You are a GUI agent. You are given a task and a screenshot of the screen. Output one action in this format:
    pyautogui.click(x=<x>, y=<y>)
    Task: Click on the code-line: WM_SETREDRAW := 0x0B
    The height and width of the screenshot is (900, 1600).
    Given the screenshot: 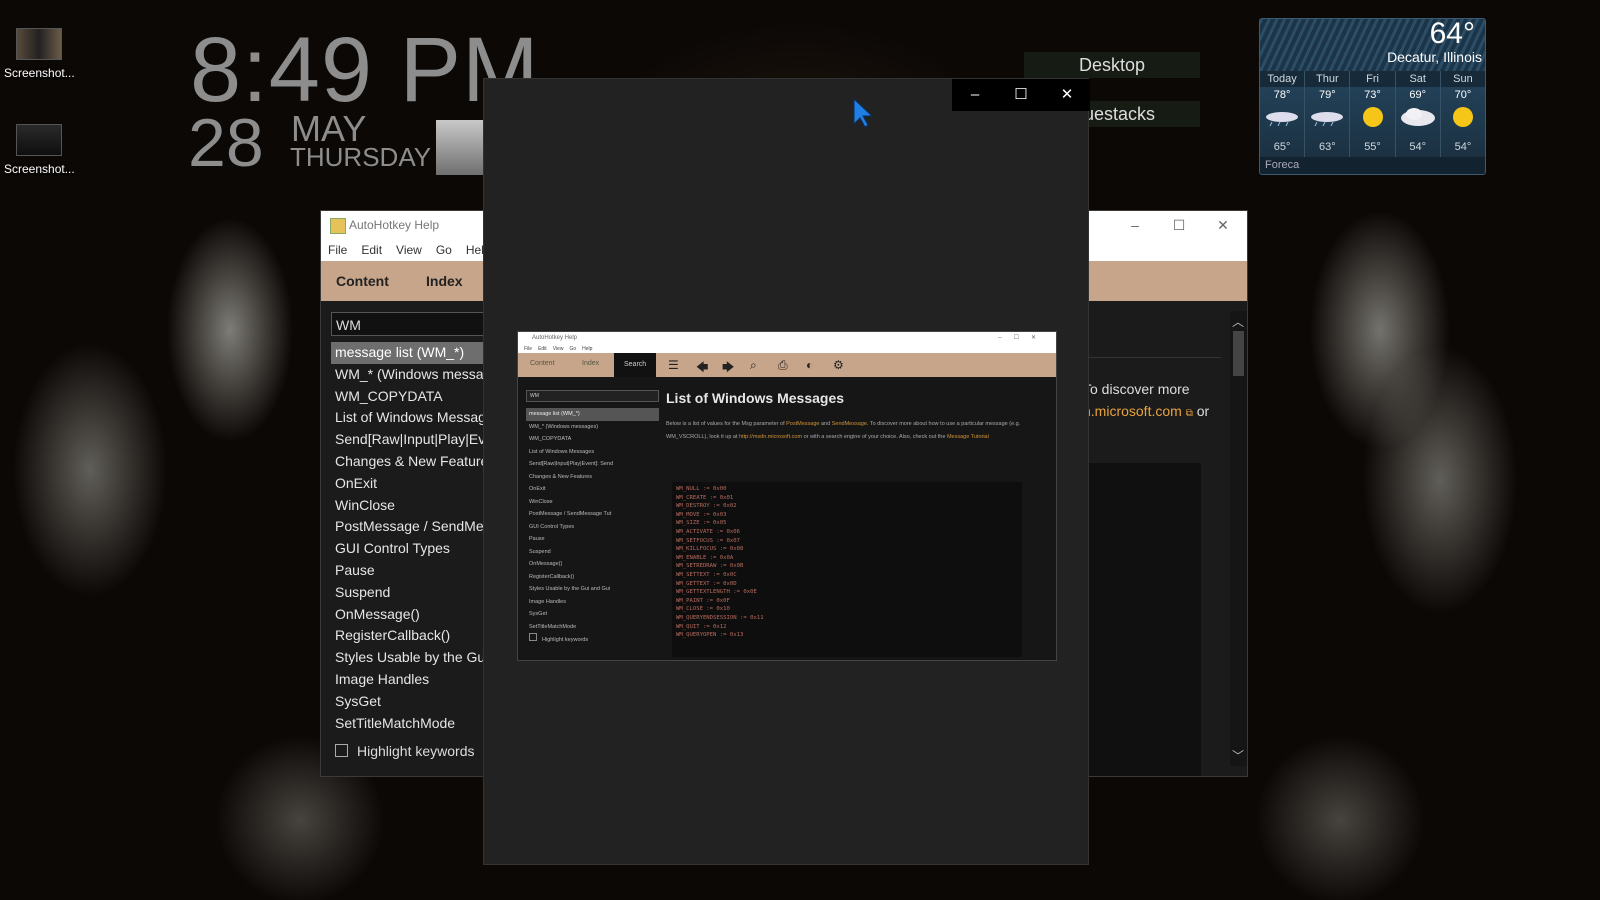 What is the action you would take?
    pyautogui.click(x=710, y=566)
    